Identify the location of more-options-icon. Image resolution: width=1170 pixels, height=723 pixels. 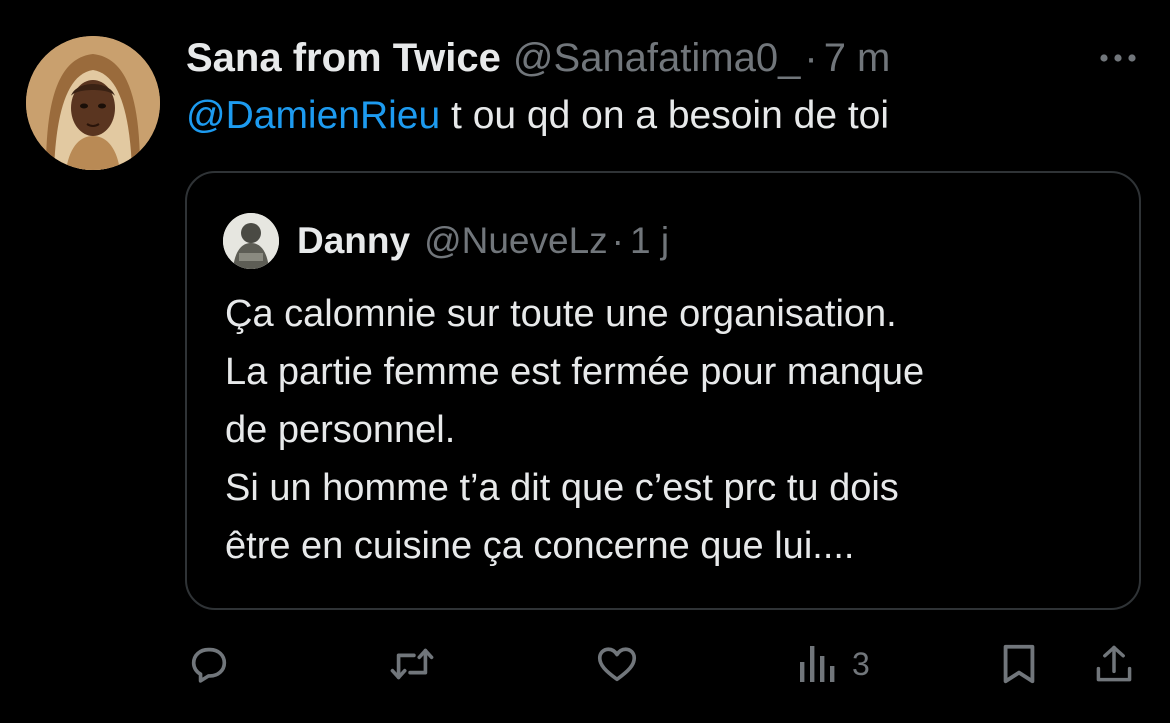
(1118, 58).